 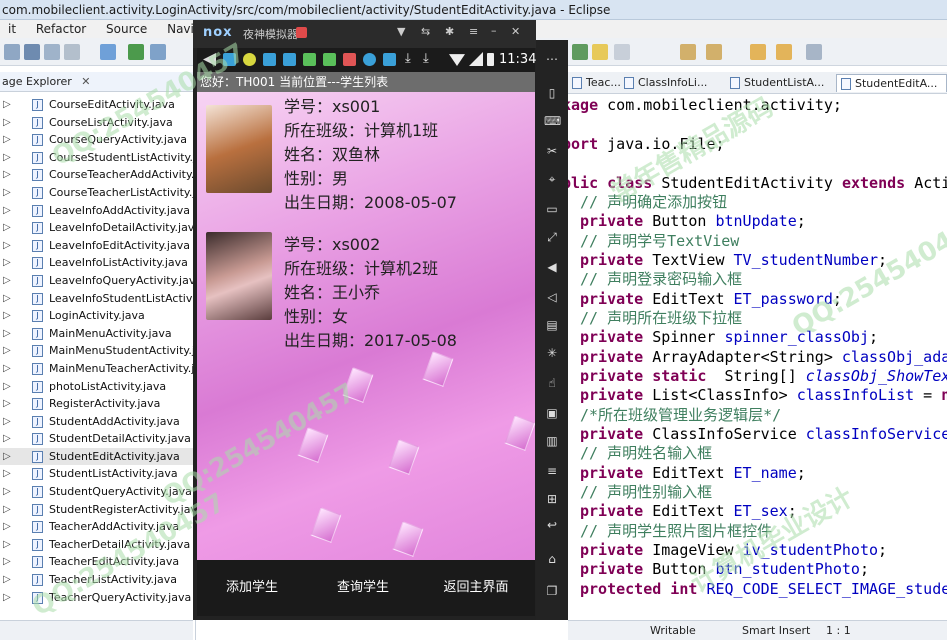 I want to click on file-tree-item: ▷ J LoginActivity.java, so click(x=98, y=316).